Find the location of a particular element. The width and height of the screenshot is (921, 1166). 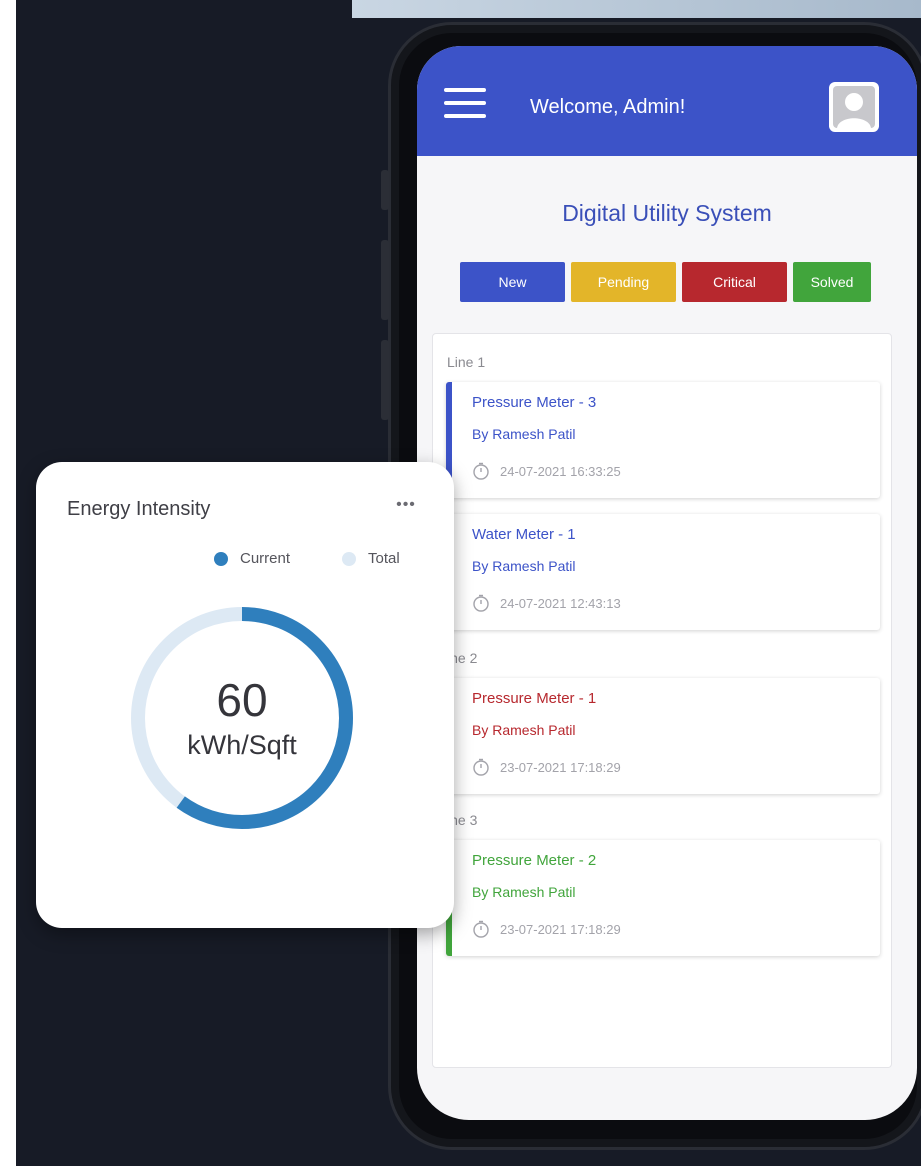

ticket-time: 24-07-2021 16:33:25 is located at coordinates (546, 471).